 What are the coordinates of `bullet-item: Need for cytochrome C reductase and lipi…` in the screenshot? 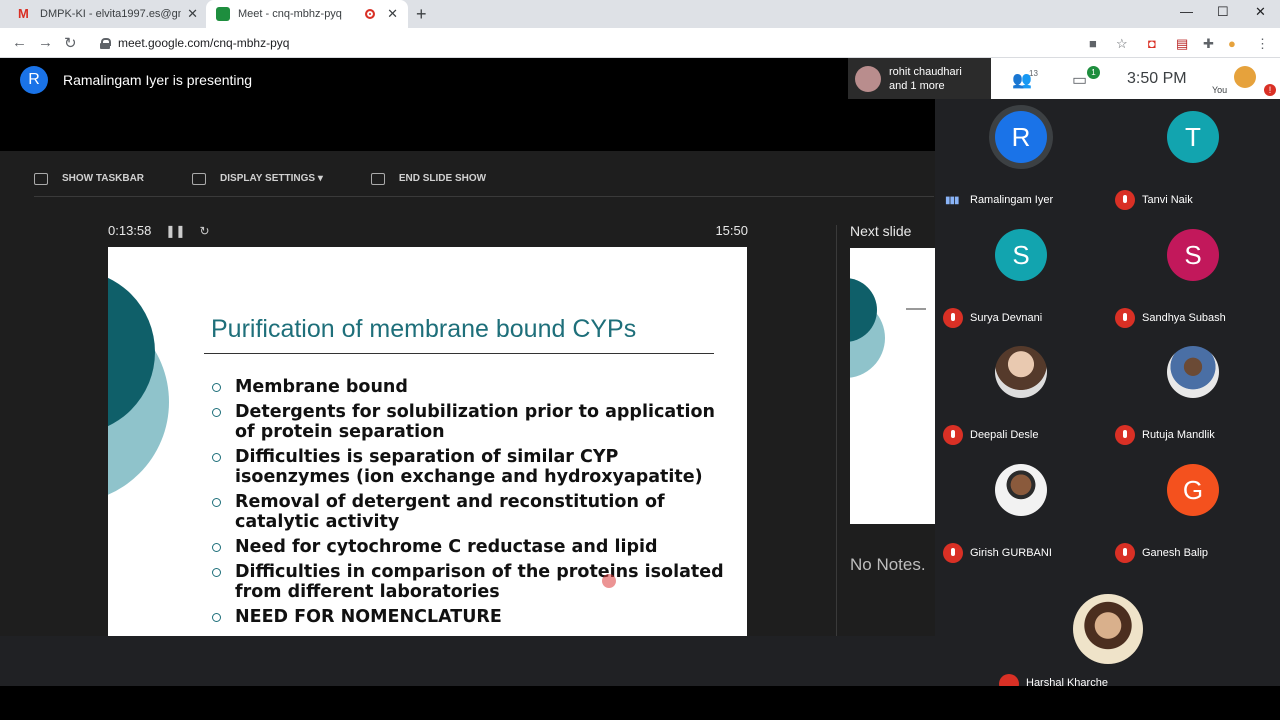 It's located at (472, 547).